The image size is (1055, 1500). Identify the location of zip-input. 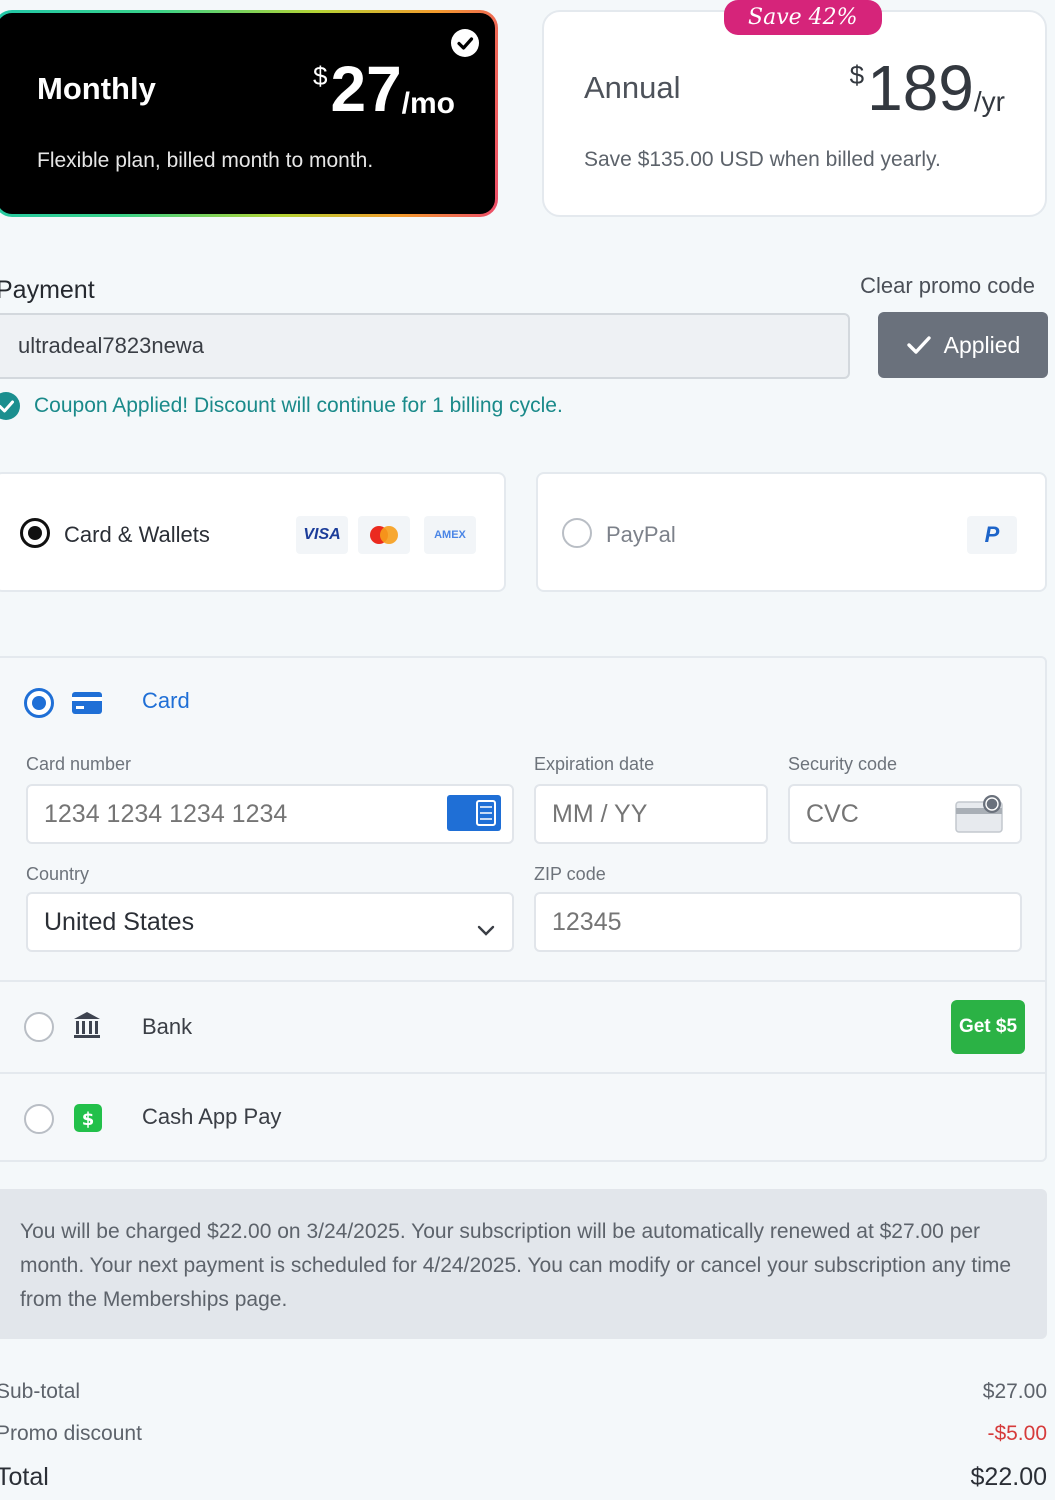
(778, 922).